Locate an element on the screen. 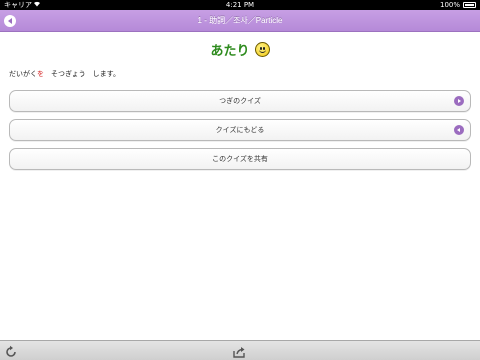 This screenshot has width=480, height=360. back-to-quiz-button: クイズにもどる is located at coordinates (240, 130).